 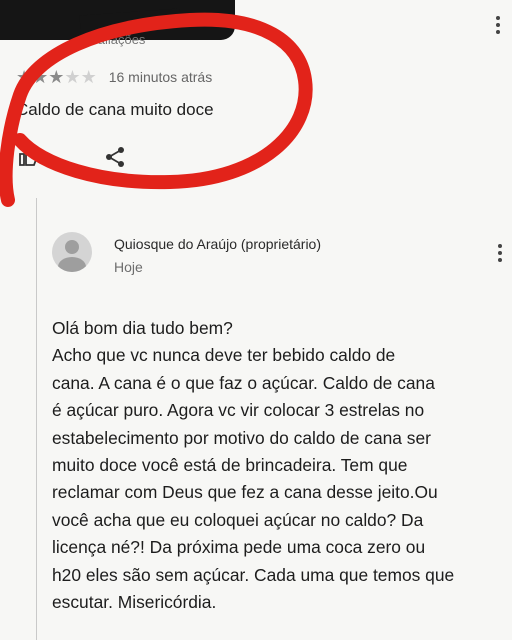 What do you see at coordinates (142, 328) in the screenshot?
I see `response-line: Olá bom dia tudo bem?` at bounding box center [142, 328].